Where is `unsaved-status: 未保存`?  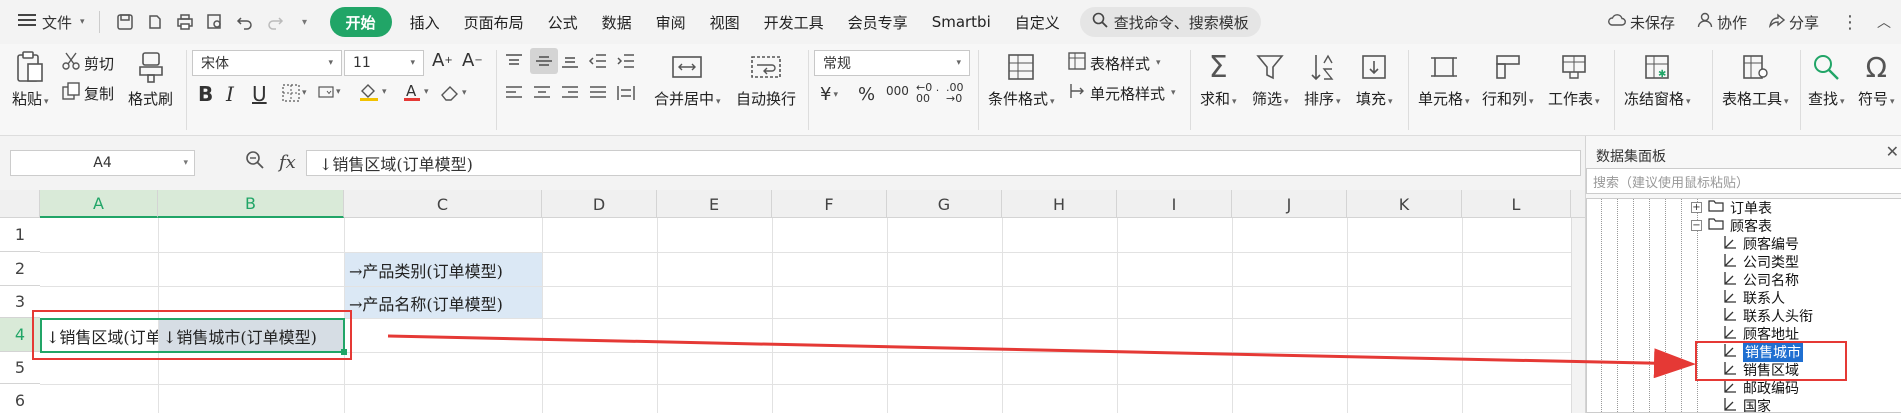
unsaved-status: 未保存 is located at coordinates (1641, 22).